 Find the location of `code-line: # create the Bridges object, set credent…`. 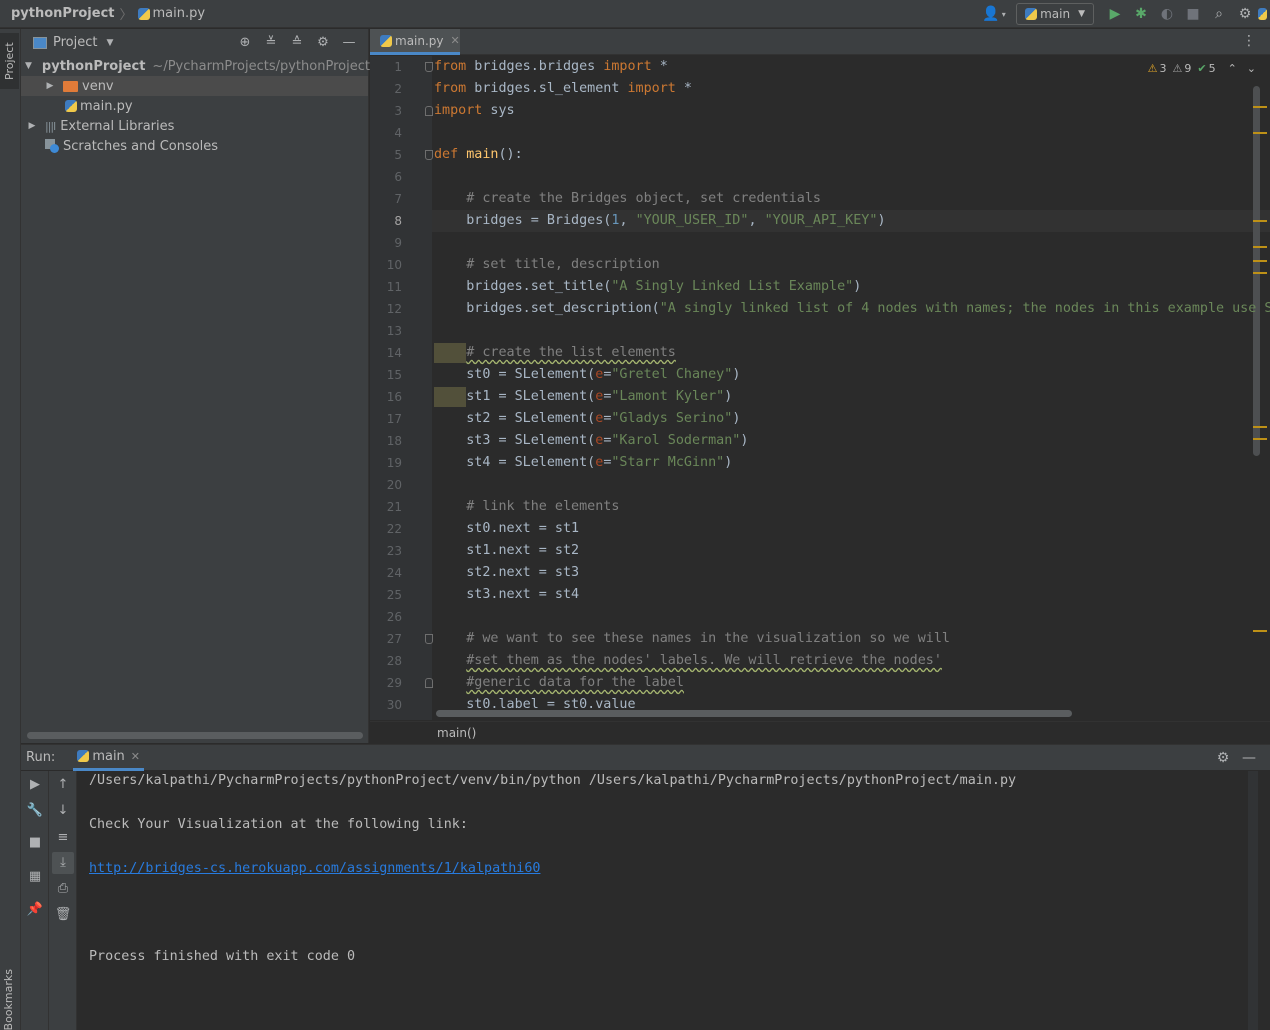

code-line: # create the Bridges object, set credent… is located at coordinates (627, 199).